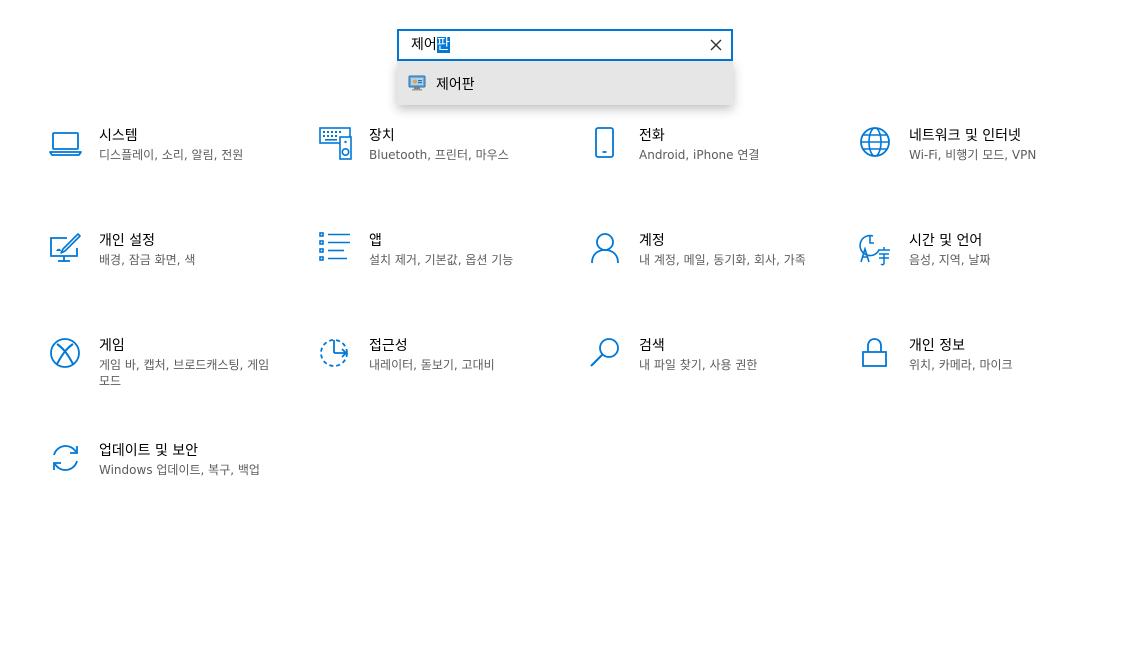 Image resolution: width=1130 pixels, height=664 pixels. Describe the element at coordinates (388, 346) in the screenshot. I see `tile-title: 접근성` at that location.